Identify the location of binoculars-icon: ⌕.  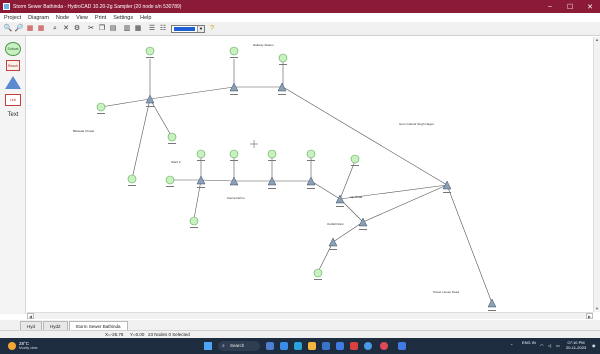
(55, 29).